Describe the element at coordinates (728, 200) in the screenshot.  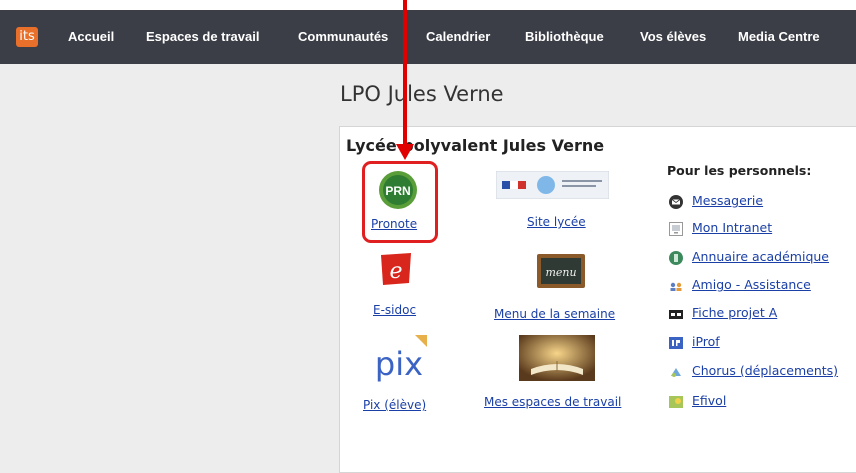
I see `staff-link-label: Messagerie` at that location.